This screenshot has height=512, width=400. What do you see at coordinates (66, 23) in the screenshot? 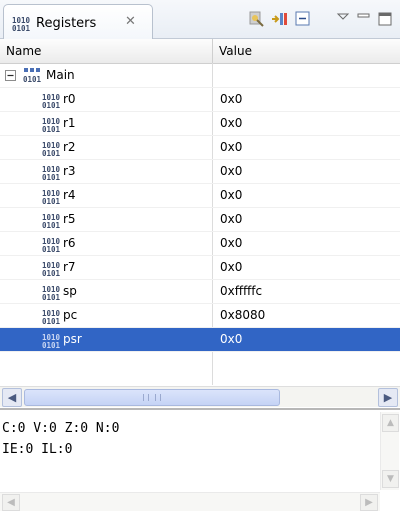
I see `tab-label: Registers` at bounding box center [66, 23].